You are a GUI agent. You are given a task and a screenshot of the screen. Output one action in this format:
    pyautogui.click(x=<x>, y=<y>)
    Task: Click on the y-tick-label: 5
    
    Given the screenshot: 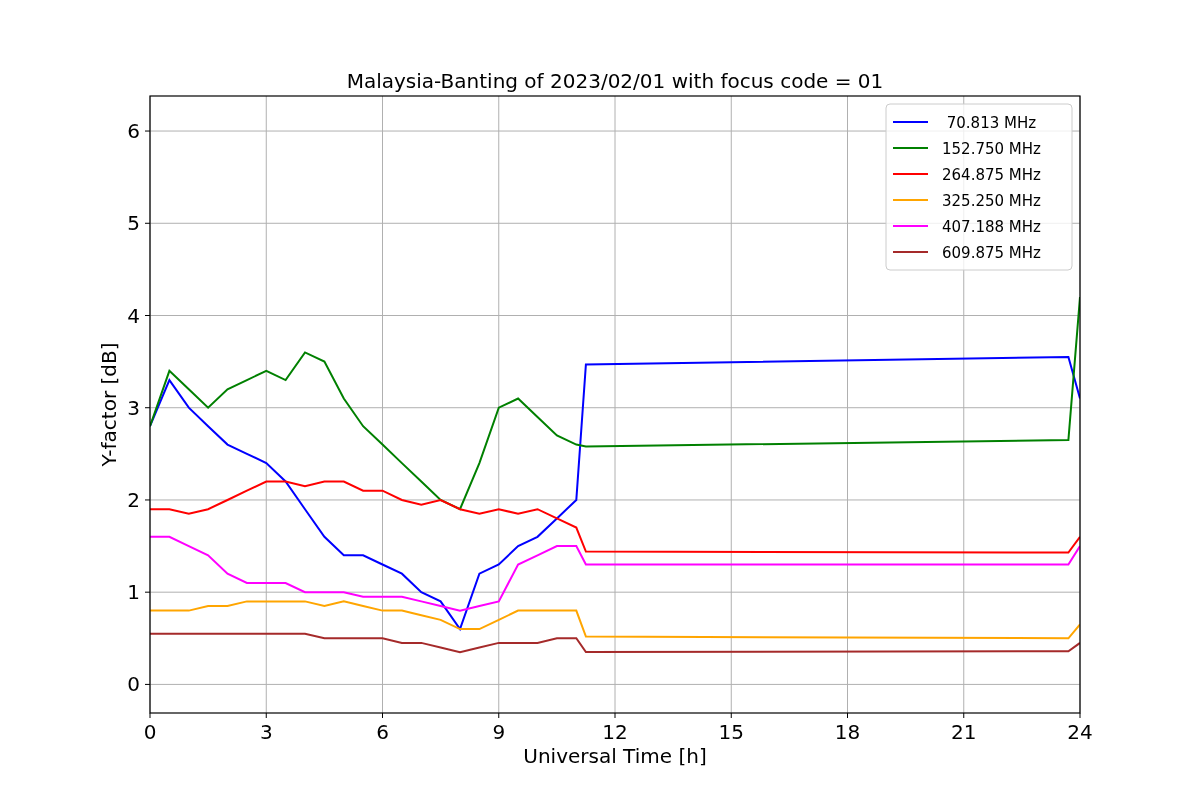 What is the action you would take?
    pyautogui.click(x=133, y=223)
    